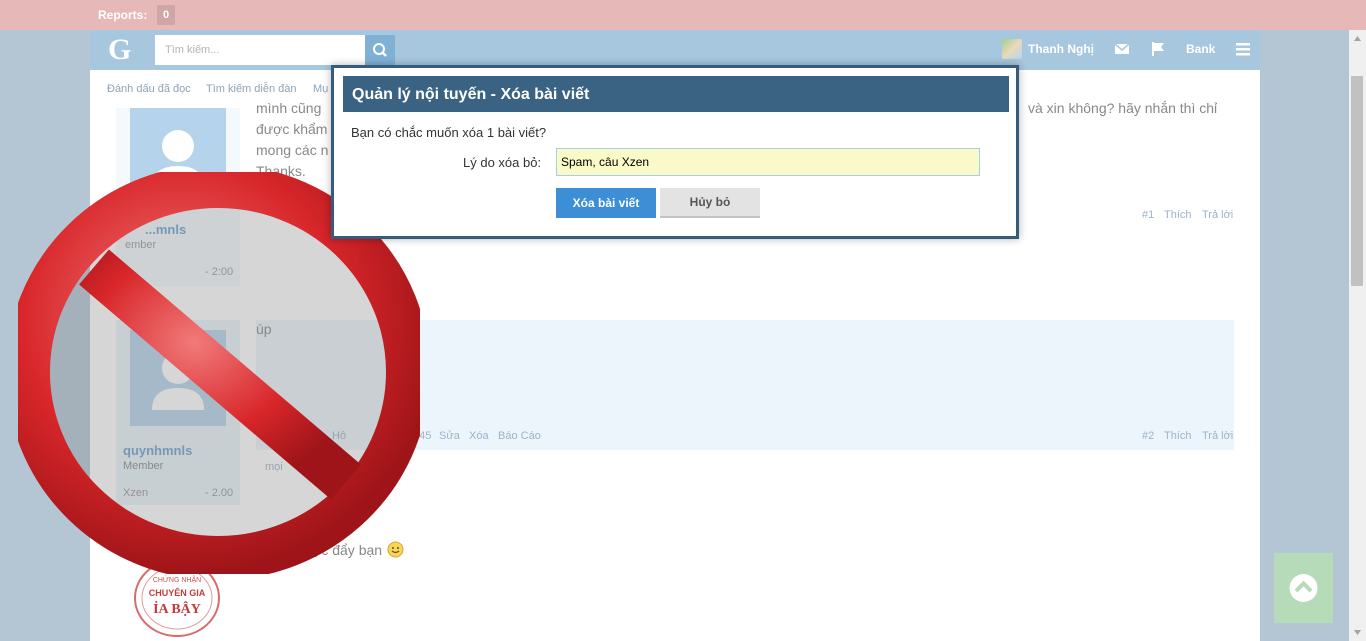 The width and height of the screenshot is (1366, 641). I want to click on reports-count-badge: 0, so click(166, 15).